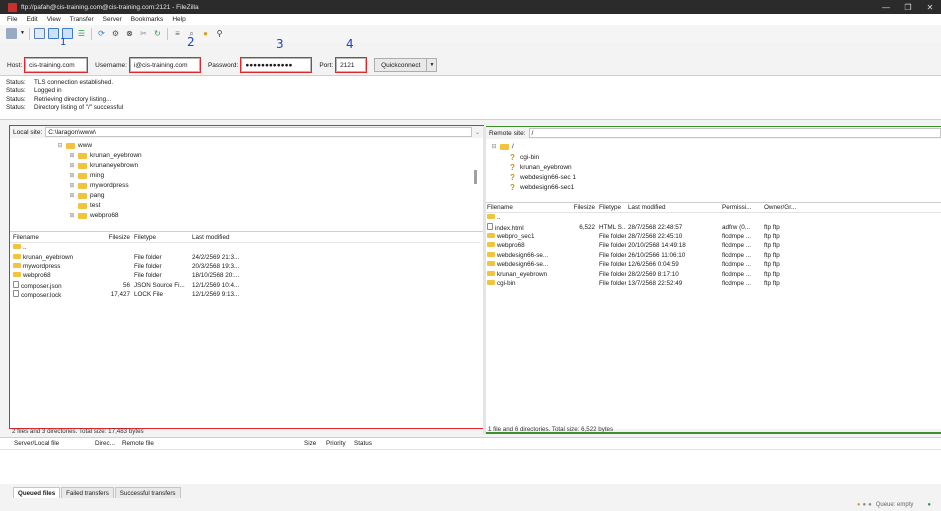 This screenshot has width=941, height=511. Describe the element at coordinates (205, 33) in the screenshot. I see `compare-icon: ●` at that location.